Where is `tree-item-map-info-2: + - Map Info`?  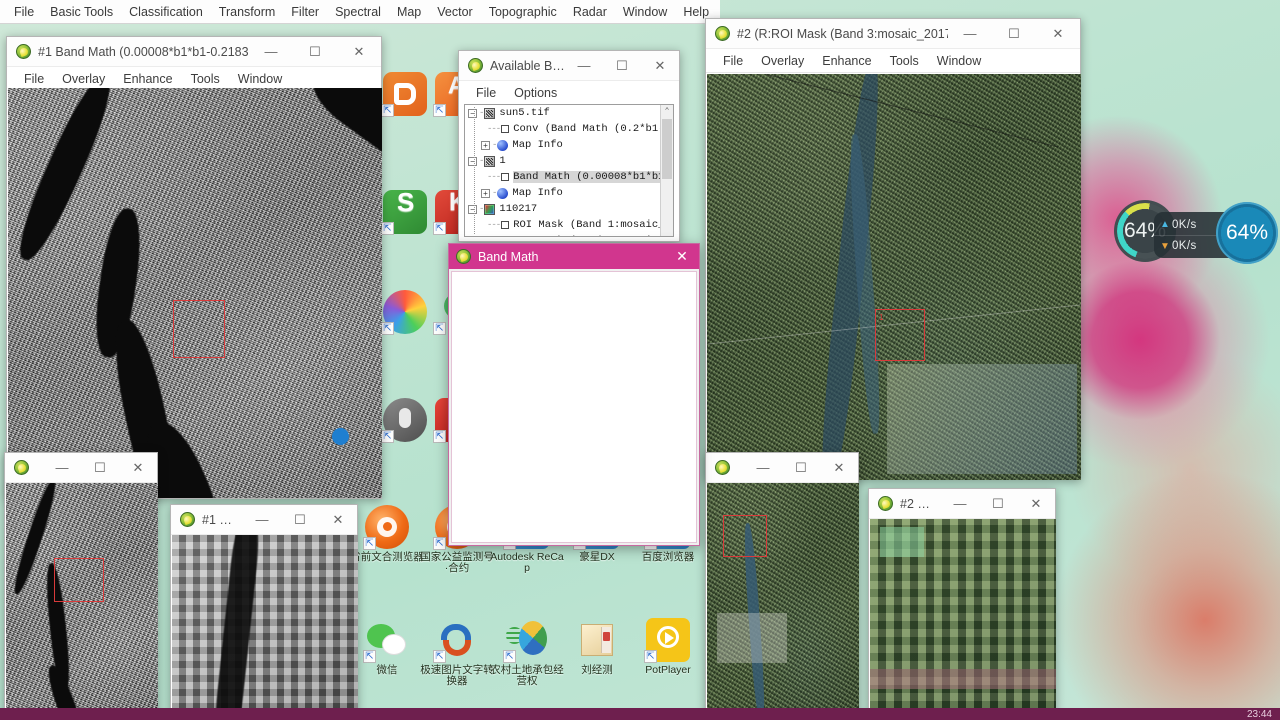
tree-item-map-info-2: + - Map Info is located at coordinates (569, 193).